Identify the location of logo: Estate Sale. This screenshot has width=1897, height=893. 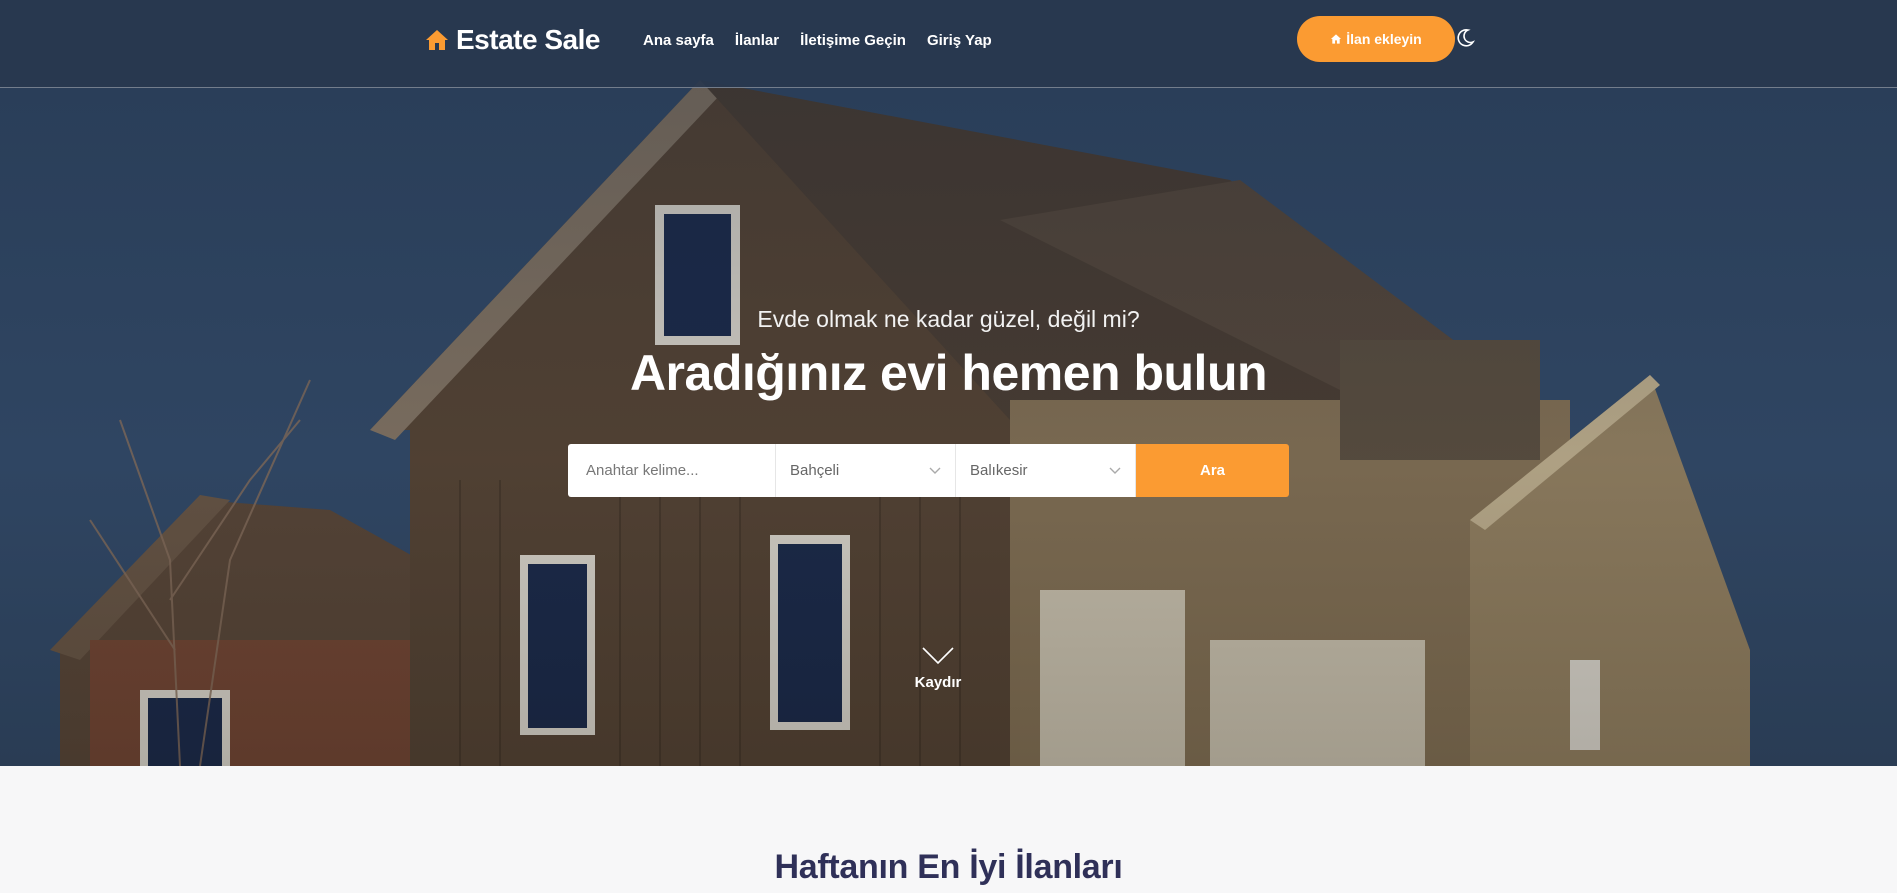
(512, 40).